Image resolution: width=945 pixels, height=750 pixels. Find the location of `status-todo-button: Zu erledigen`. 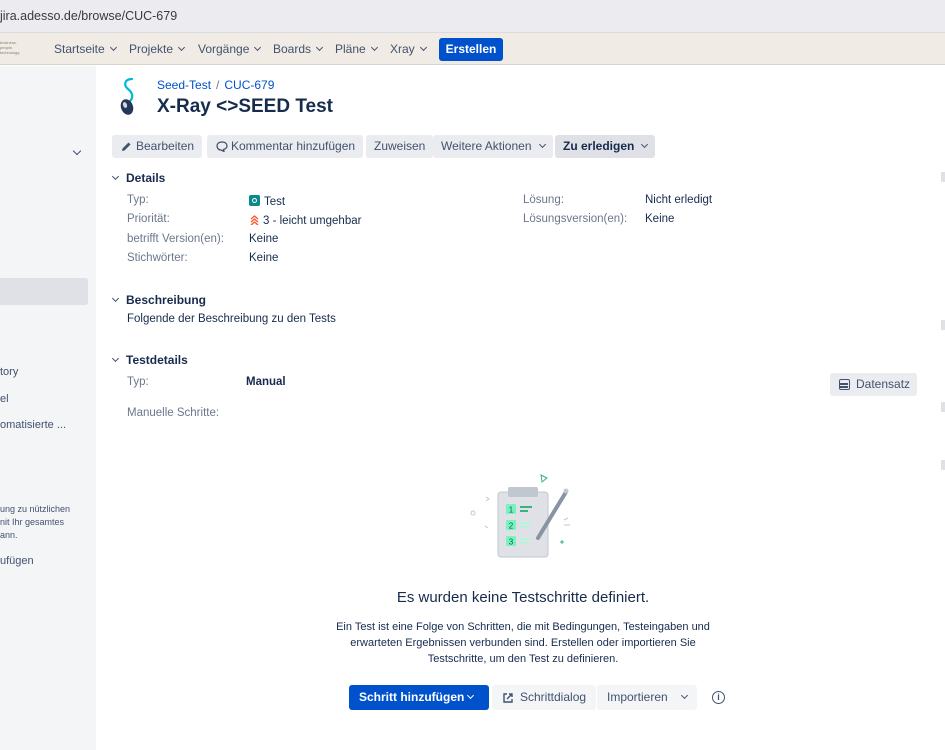

status-todo-button: Zu erledigen is located at coordinates (605, 146).